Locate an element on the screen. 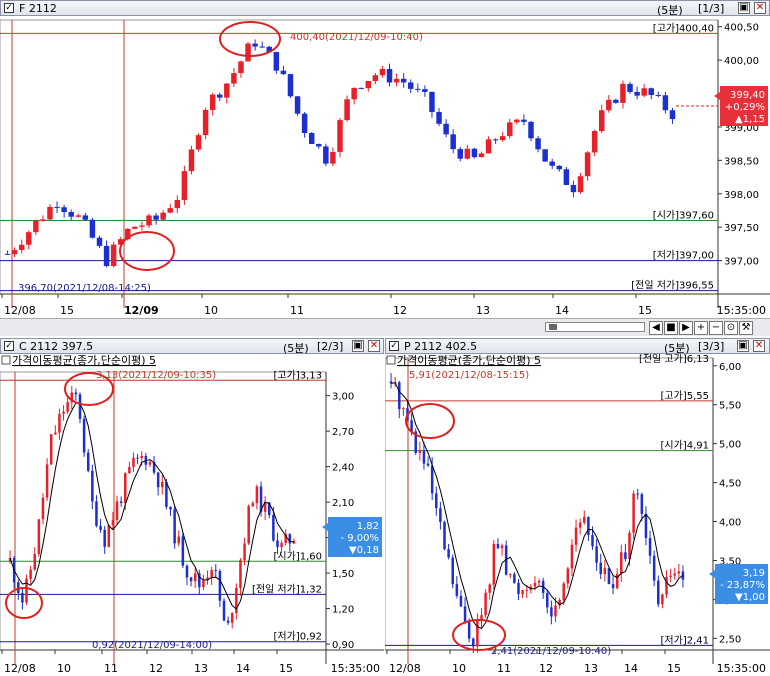 The height and width of the screenshot is (676, 770). page-indicator: [1/3] is located at coordinates (711, 8).